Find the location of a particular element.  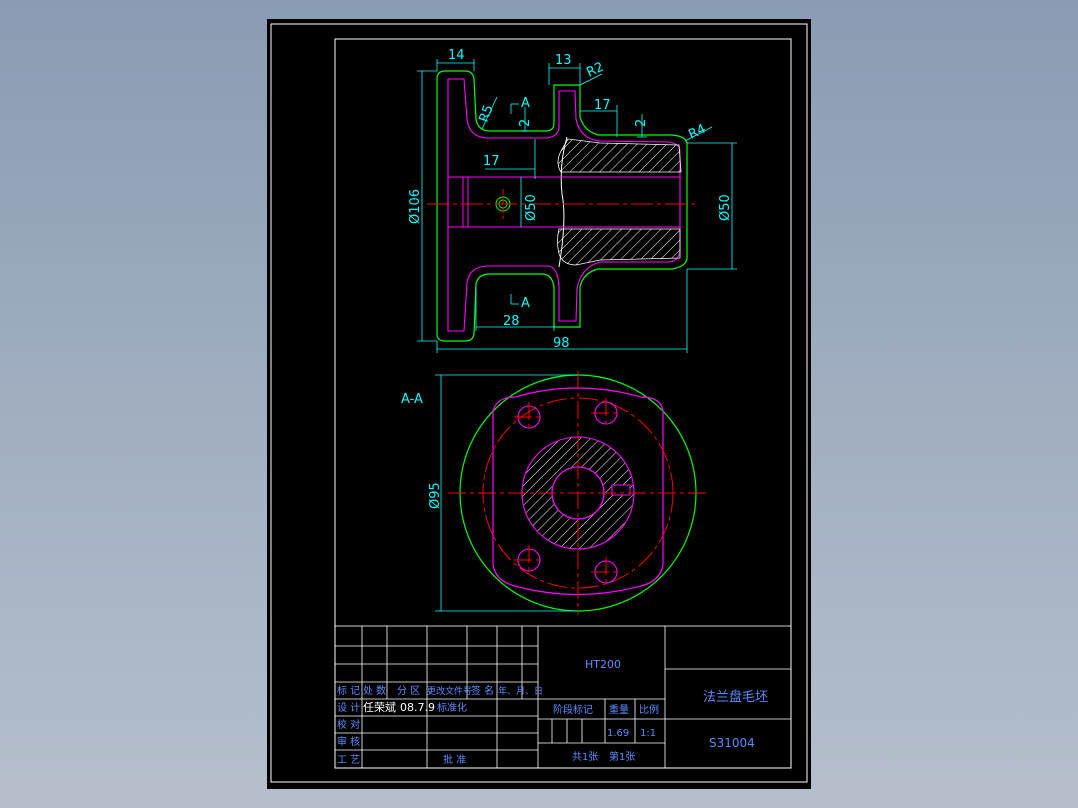

section-view: A-A Ø95 is located at coordinates (554, 493).